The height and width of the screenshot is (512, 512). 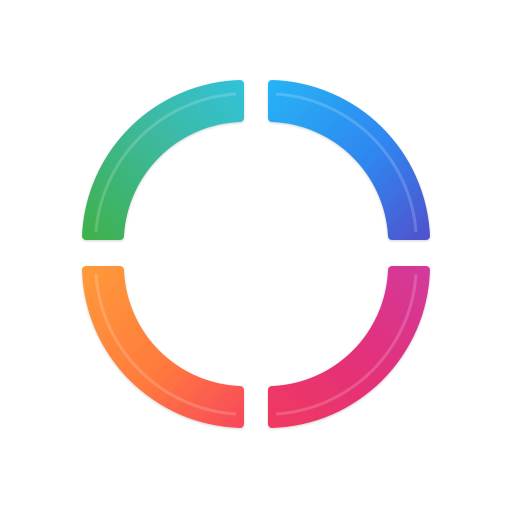 What do you see at coordinates (163, 347) in the screenshot?
I see `segment-bottom-left` at bounding box center [163, 347].